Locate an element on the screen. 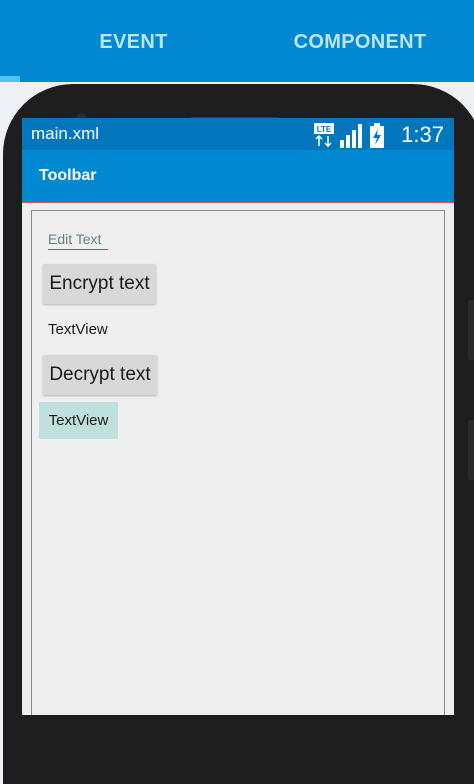 The height and width of the screenshot is (784, 474). top-tab-bar: EVENT COMPONENT is located at coordinates (237, 41).